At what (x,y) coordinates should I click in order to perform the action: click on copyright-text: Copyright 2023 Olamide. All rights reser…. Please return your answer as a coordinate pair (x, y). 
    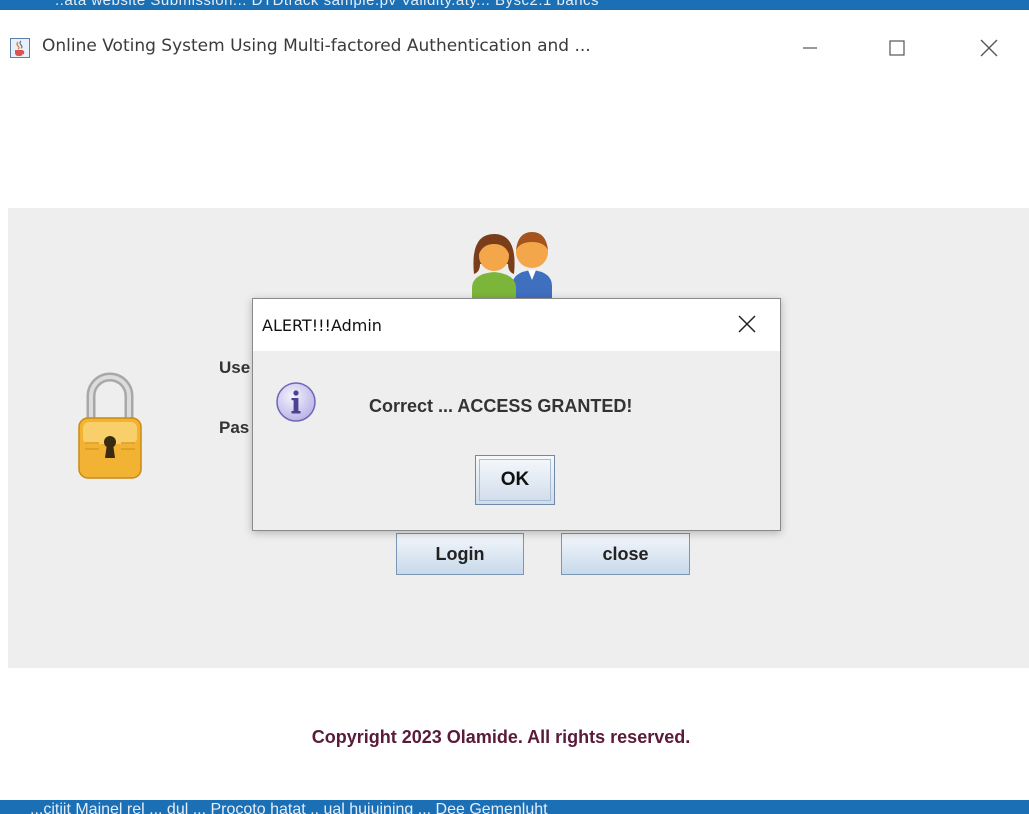
    Looking at the image, I should click on (501, 737).